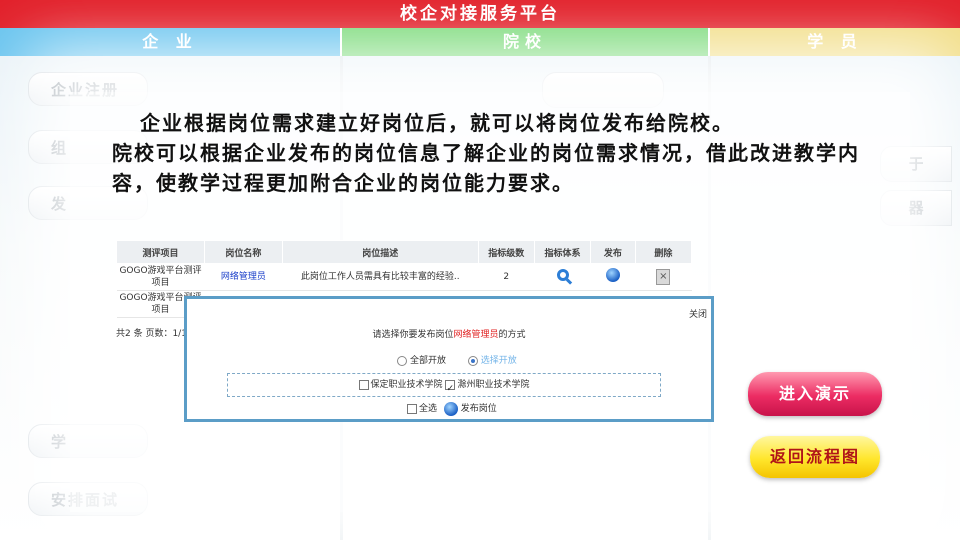  I want to click on tab-student: 学 员, so click(835, 42).